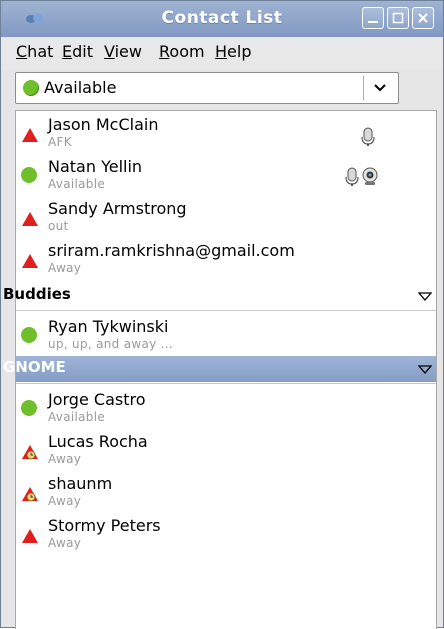 Image resolution: width=444 pixels, height=629 pixels. I want to click on menu-edit: Edit, so click(77, 51).